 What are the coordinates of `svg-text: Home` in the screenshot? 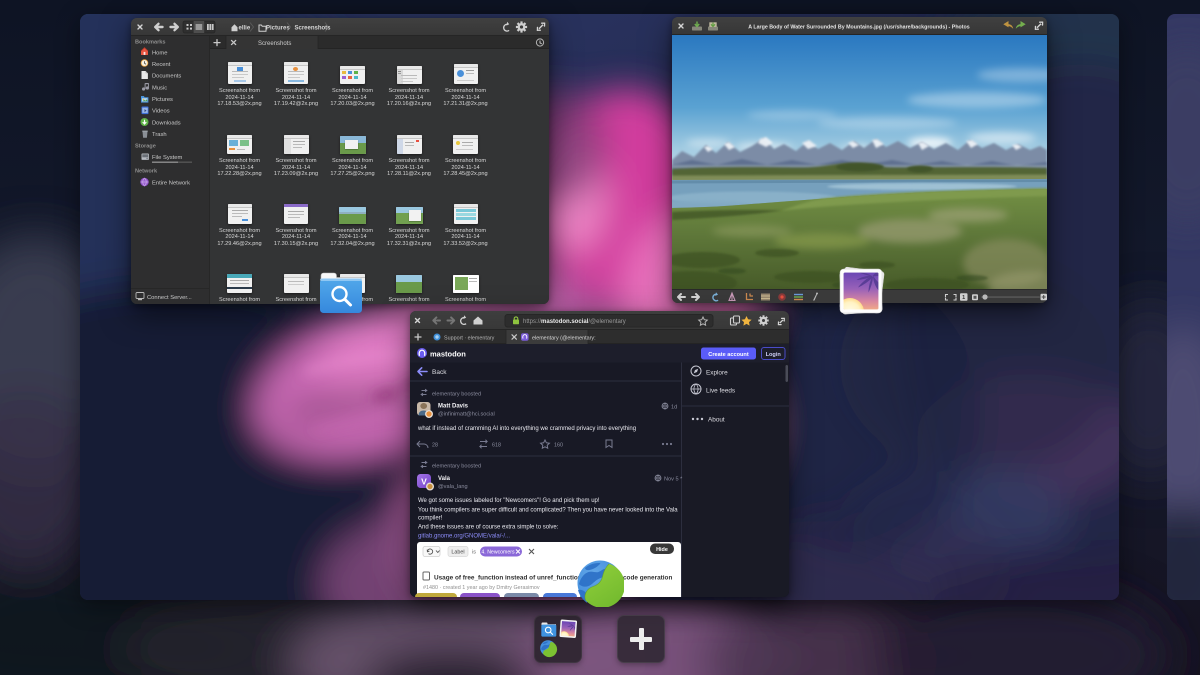 It's located at (159, 54).